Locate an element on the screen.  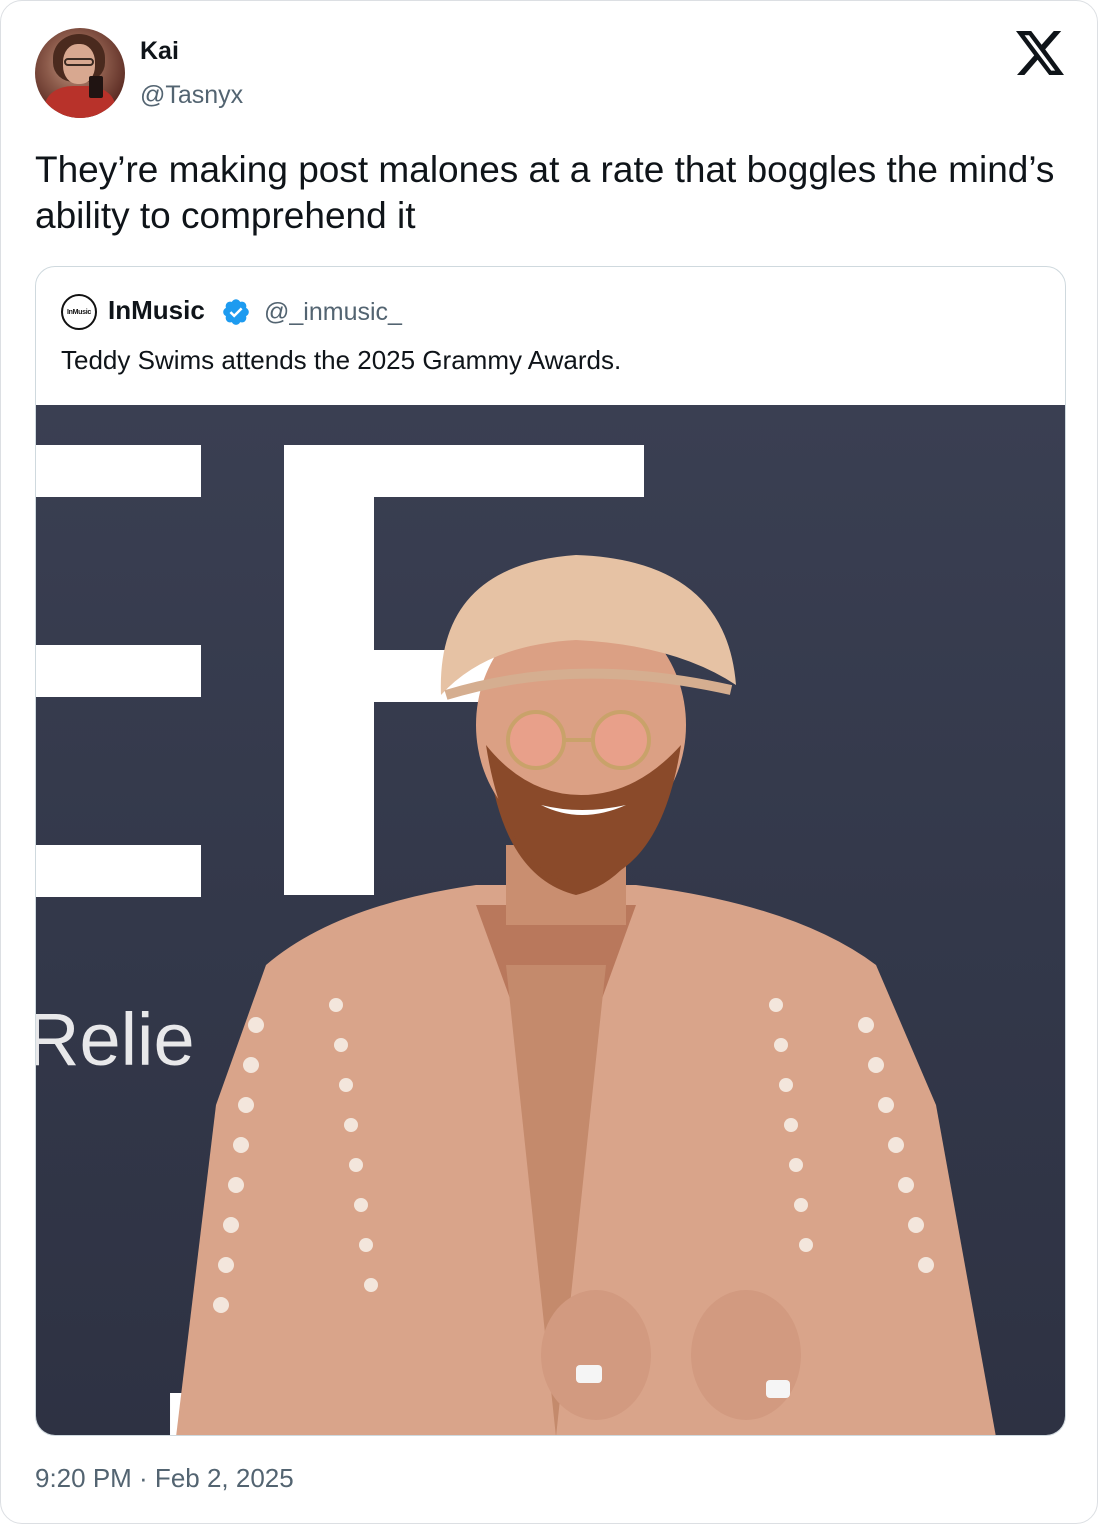
author-name: Kai is located at coordinates (159, 51).